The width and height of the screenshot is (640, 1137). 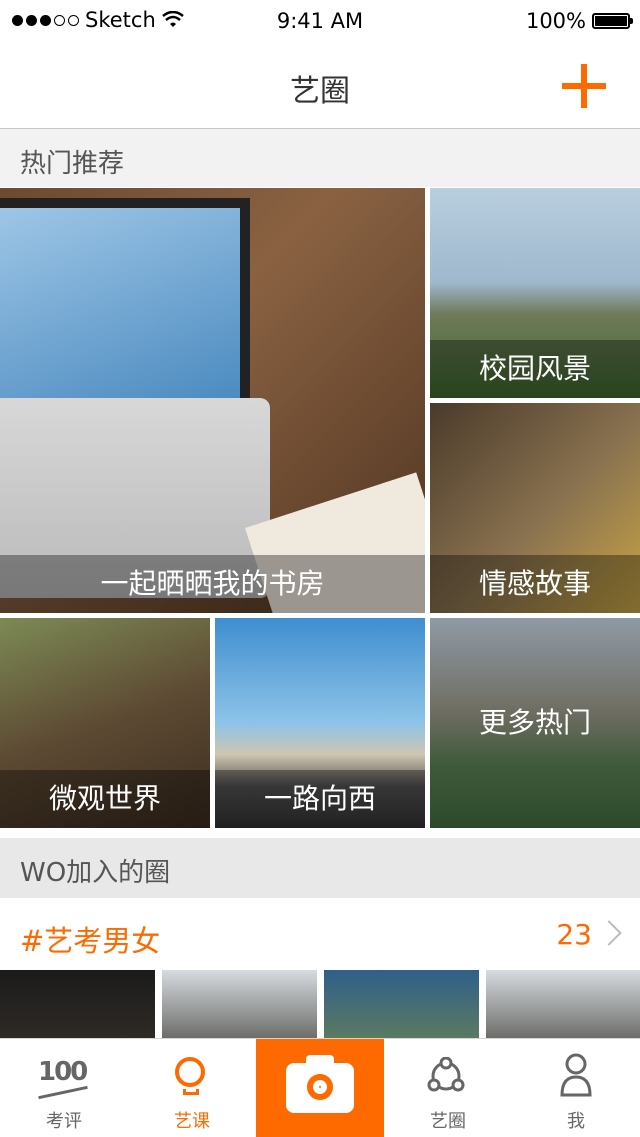 I want to click on lightbulb-icon, so click(x=190, y=1072).